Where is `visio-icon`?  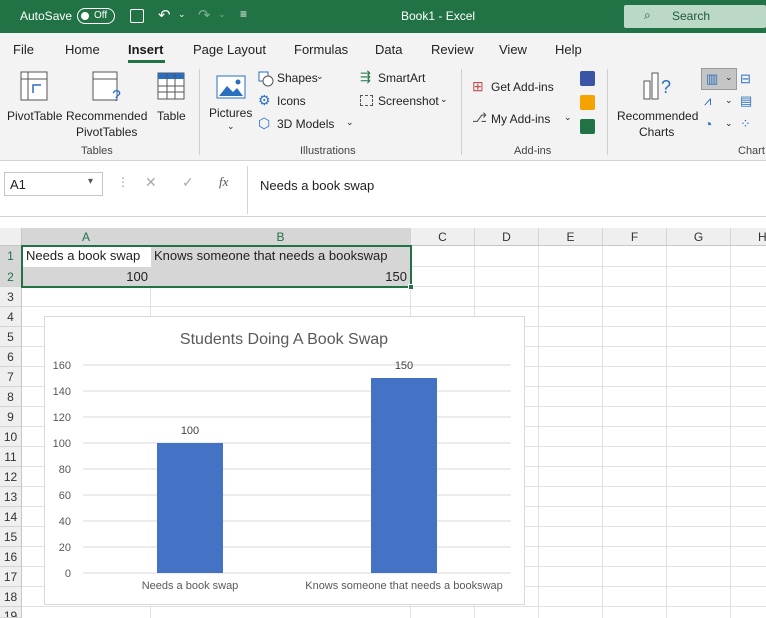 visio-icon is located at coordinates (587, 78).